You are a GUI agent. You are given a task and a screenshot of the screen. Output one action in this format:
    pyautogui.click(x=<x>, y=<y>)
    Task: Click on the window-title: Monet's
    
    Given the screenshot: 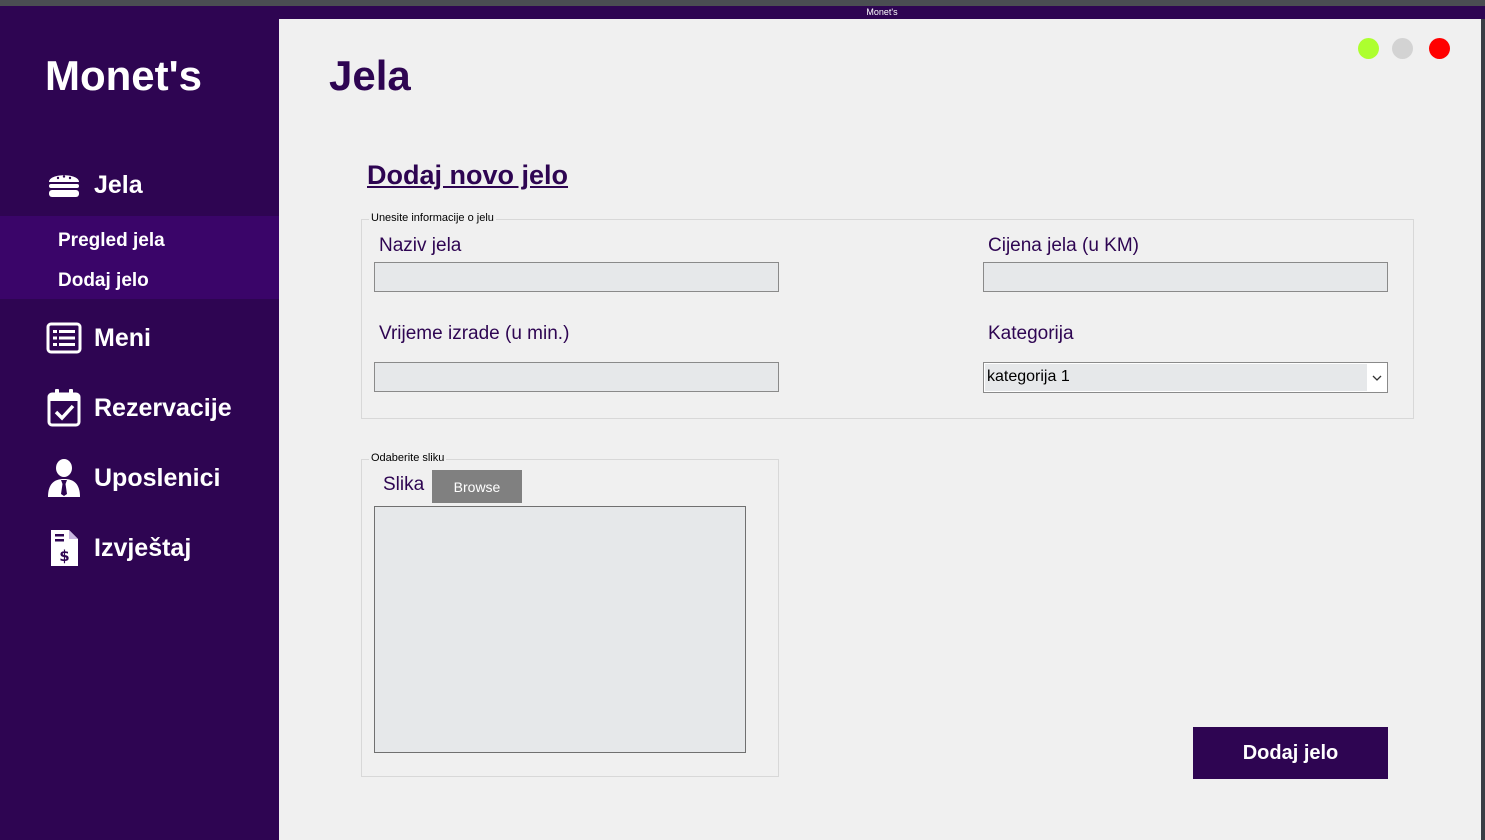 What is the action you would take?
    pyautogui.click(x=882, y=12)
    